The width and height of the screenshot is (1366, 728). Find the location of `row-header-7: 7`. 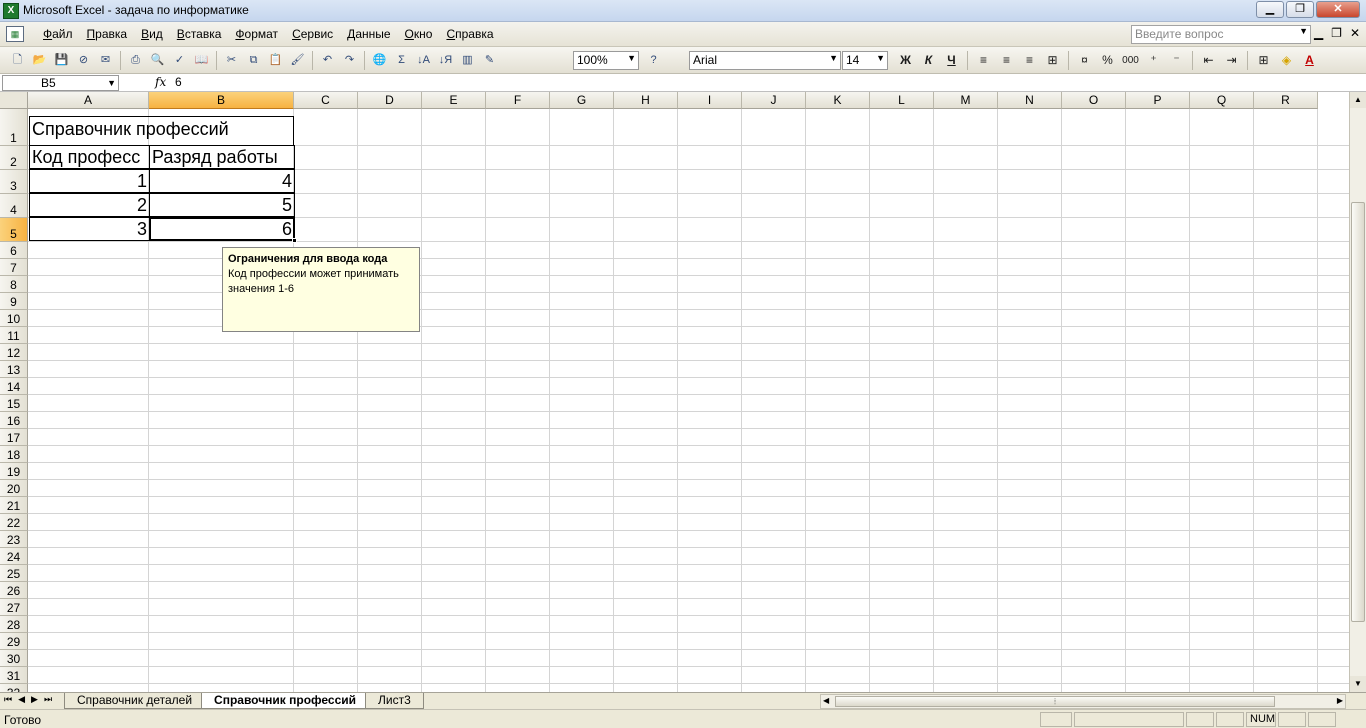

row-header-7: 7 is located at coordinates (14, 267).